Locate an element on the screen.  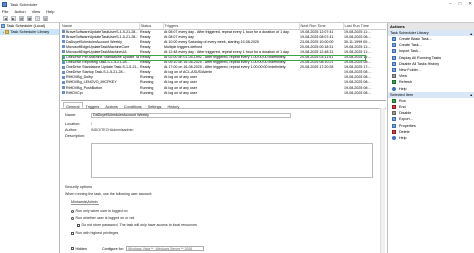
help-icon: ? is located at coordinates (37, 18).